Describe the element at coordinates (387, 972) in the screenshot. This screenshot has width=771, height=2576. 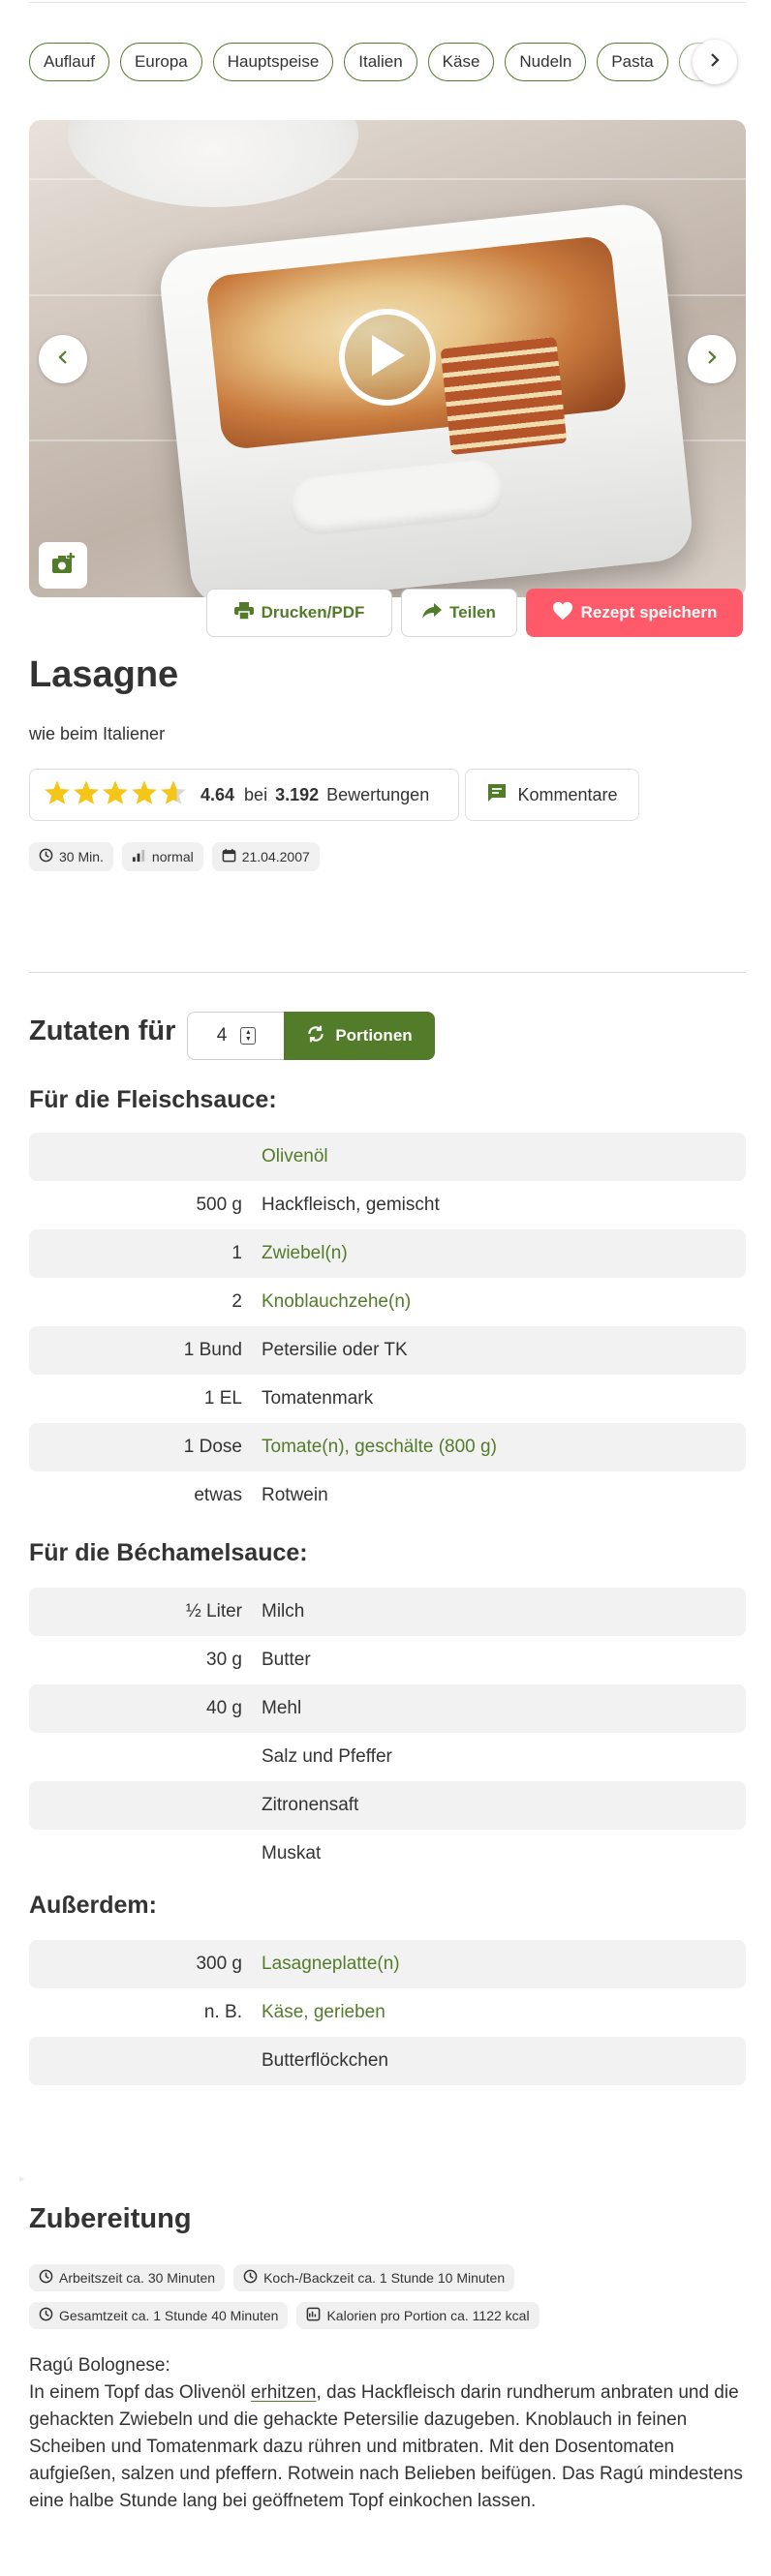
I see `section-divider` at that location.